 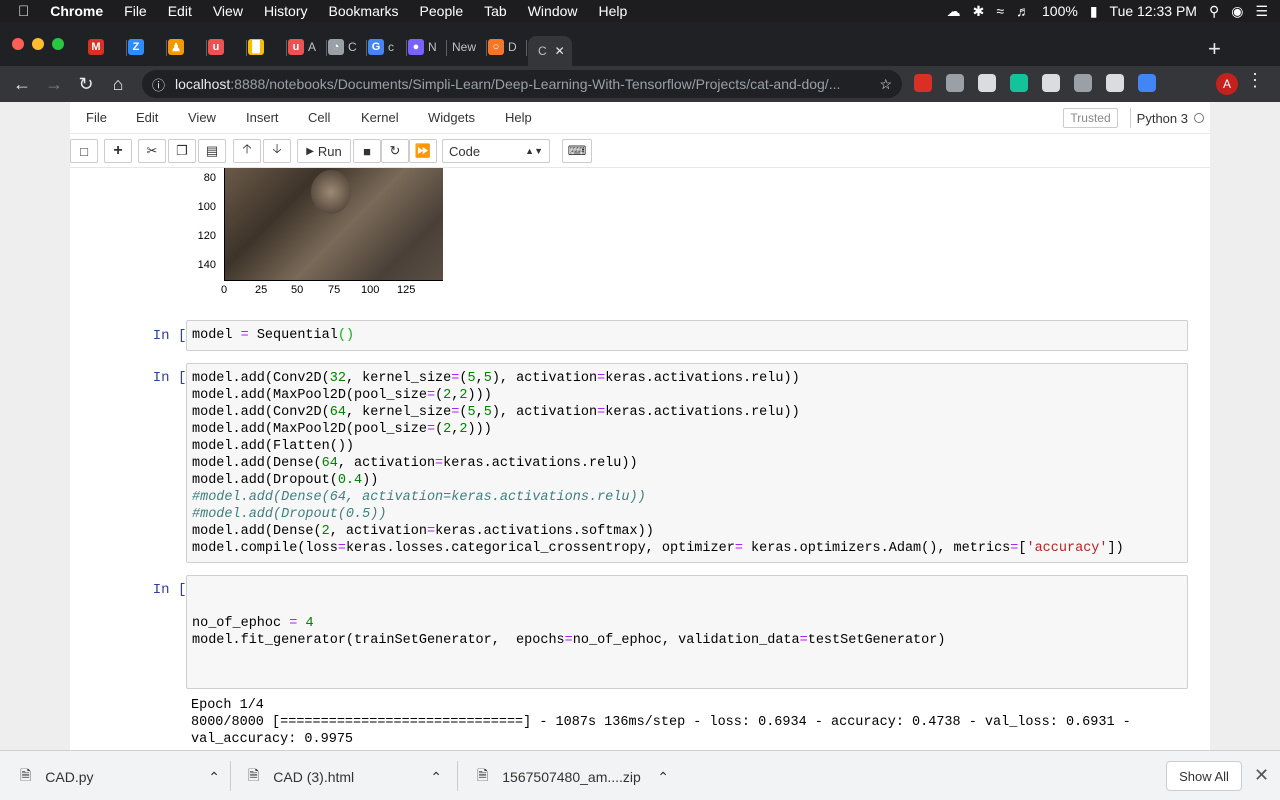 I want to click on clock: Tue 12:33 PM, so click(x=1153, y=11).